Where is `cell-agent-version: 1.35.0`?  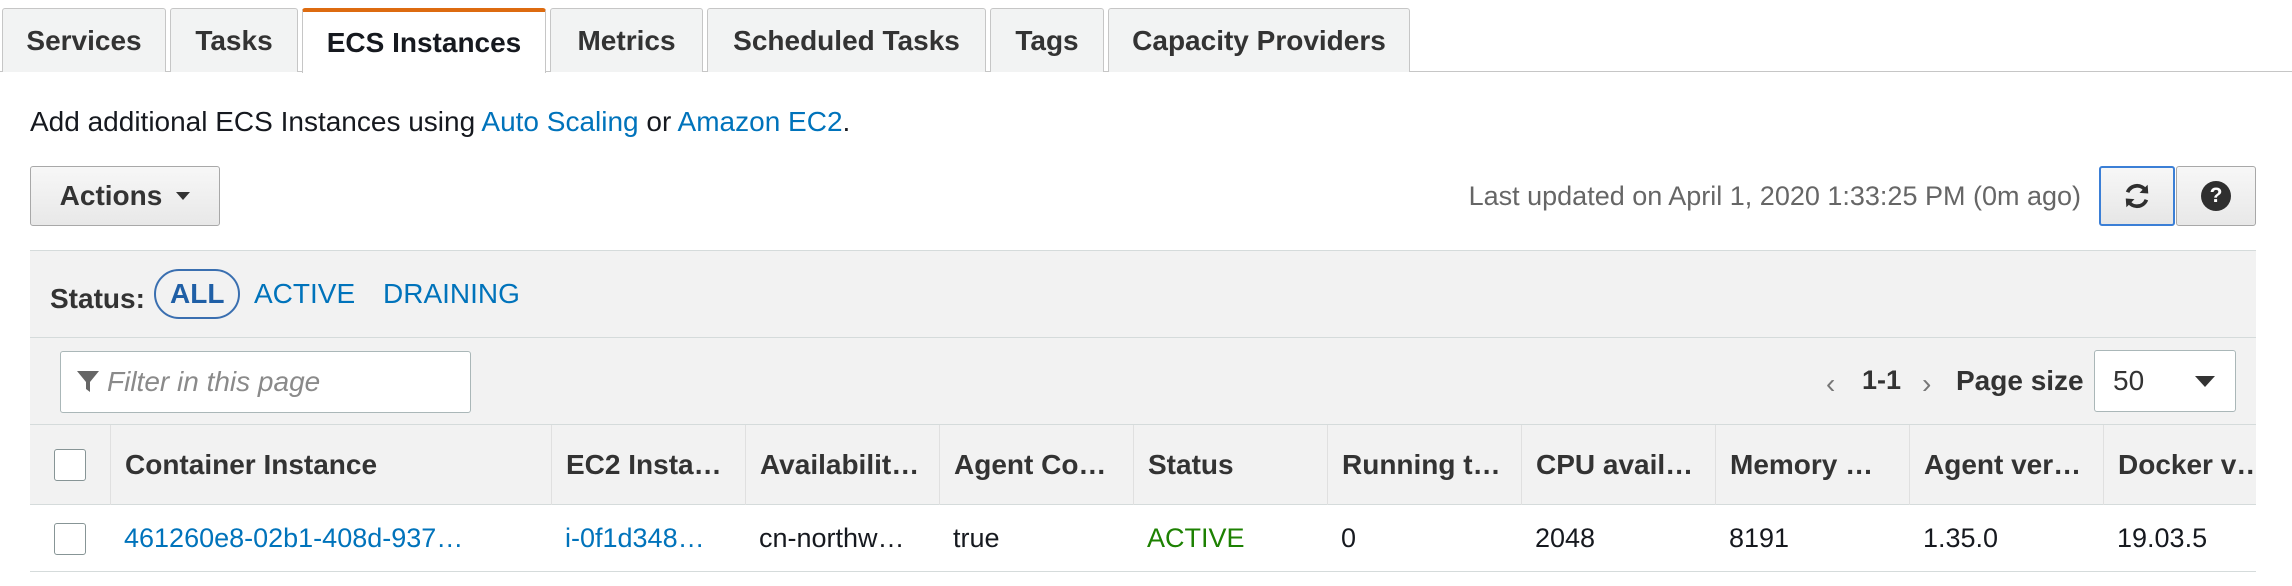 cell-agent-version: 1.35.0 is located at coordinates (1961, 538).